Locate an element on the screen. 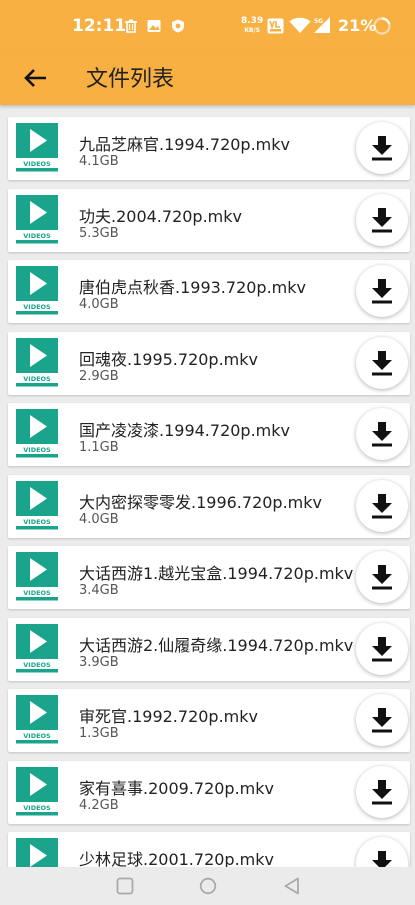  home-icon is located at coordinates (208, 886).